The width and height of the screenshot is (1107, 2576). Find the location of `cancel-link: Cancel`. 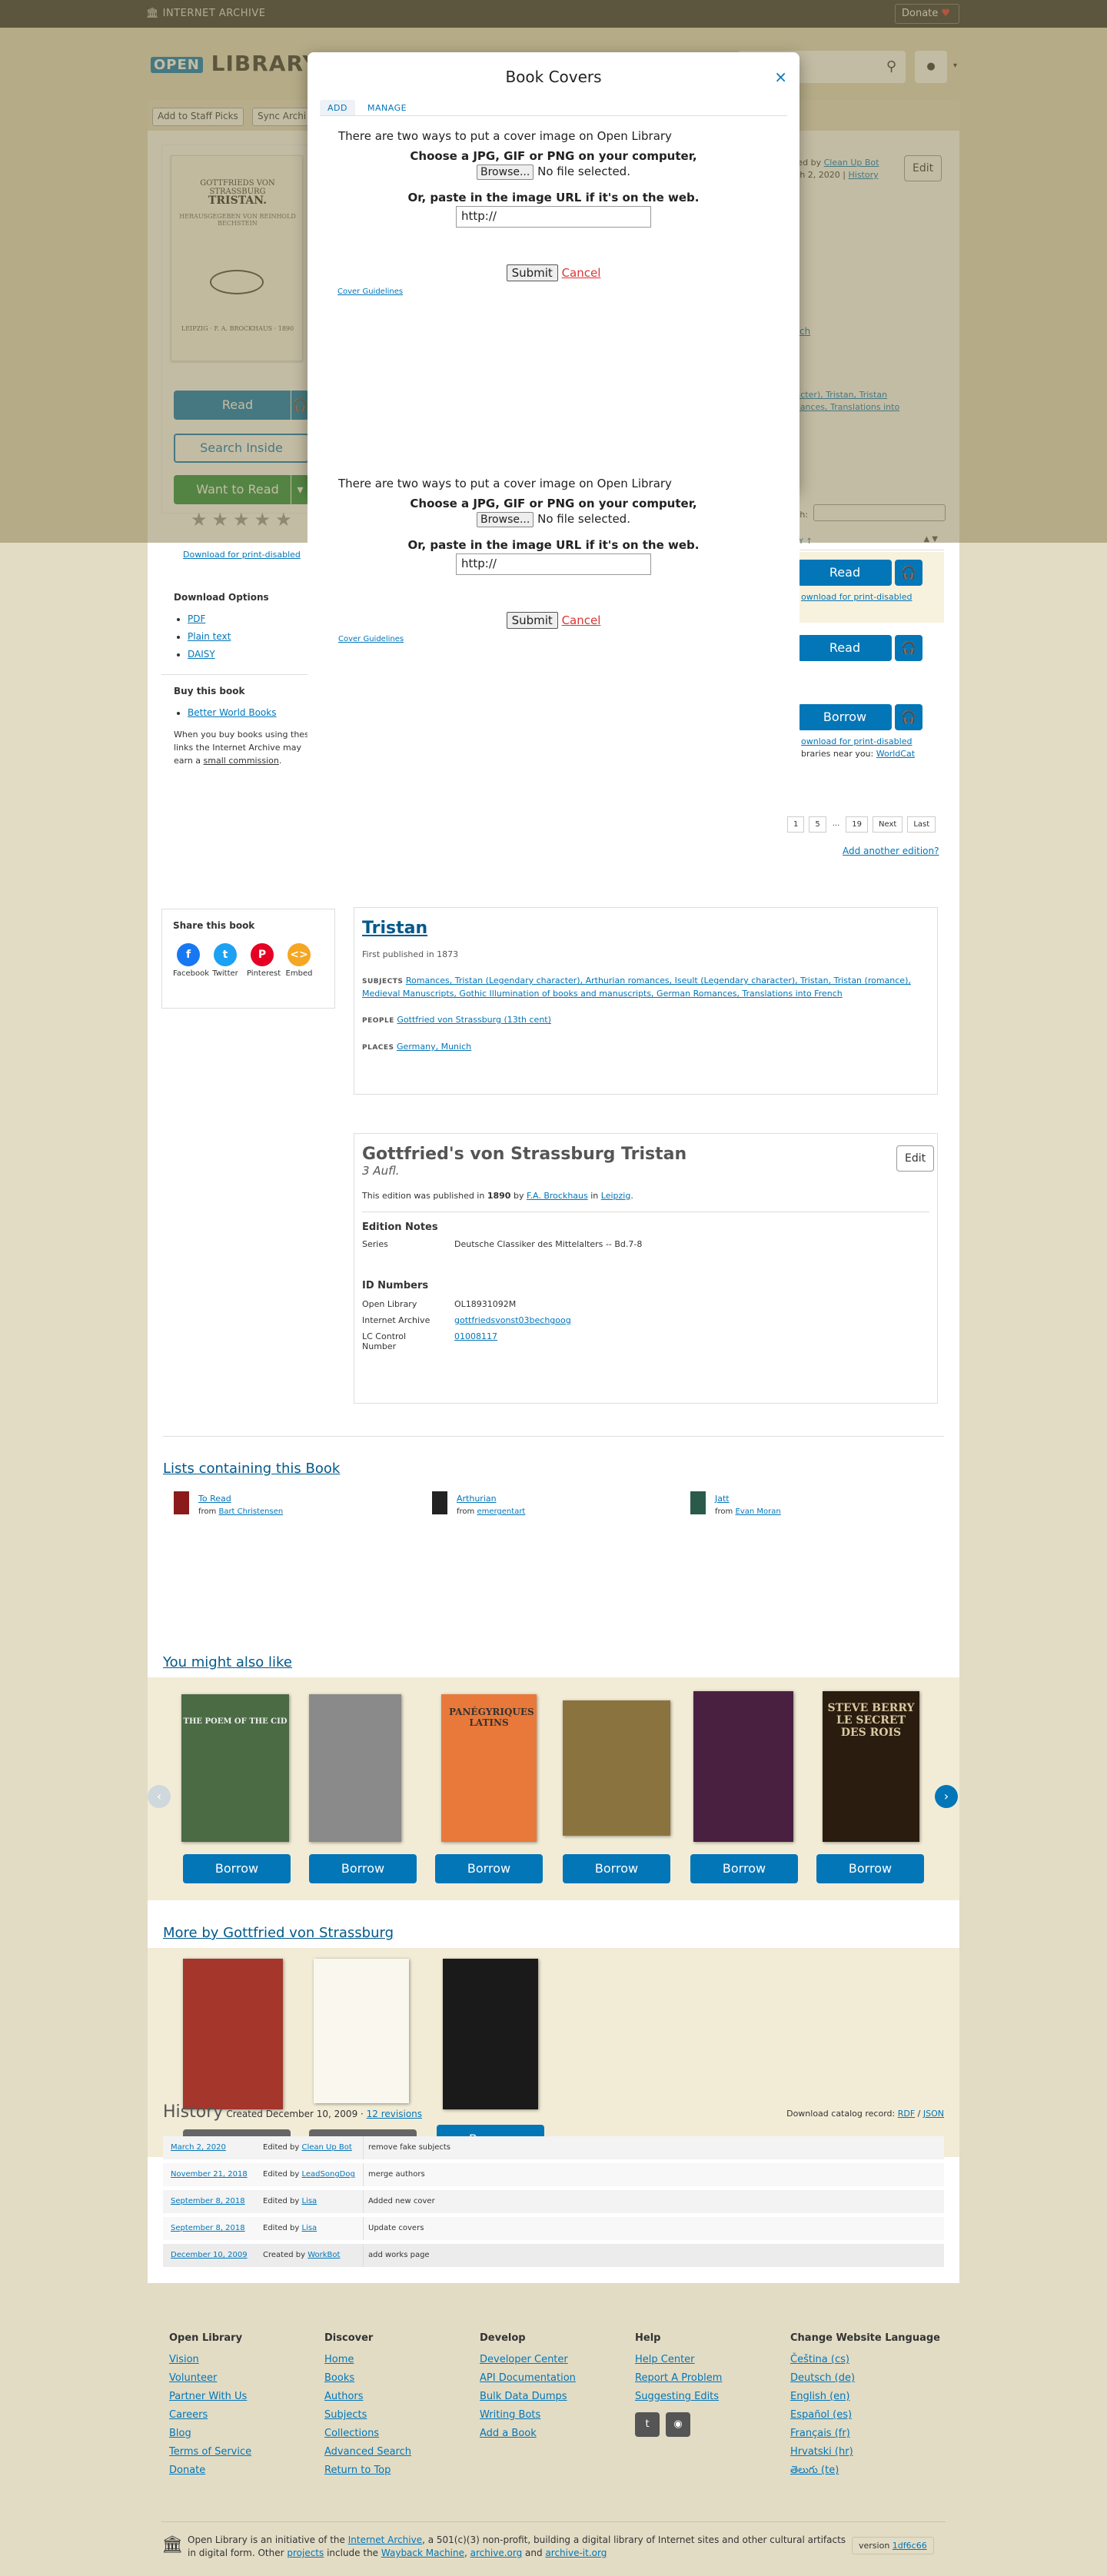

cancel-link: Cancel is located at coordinates (581, 620).